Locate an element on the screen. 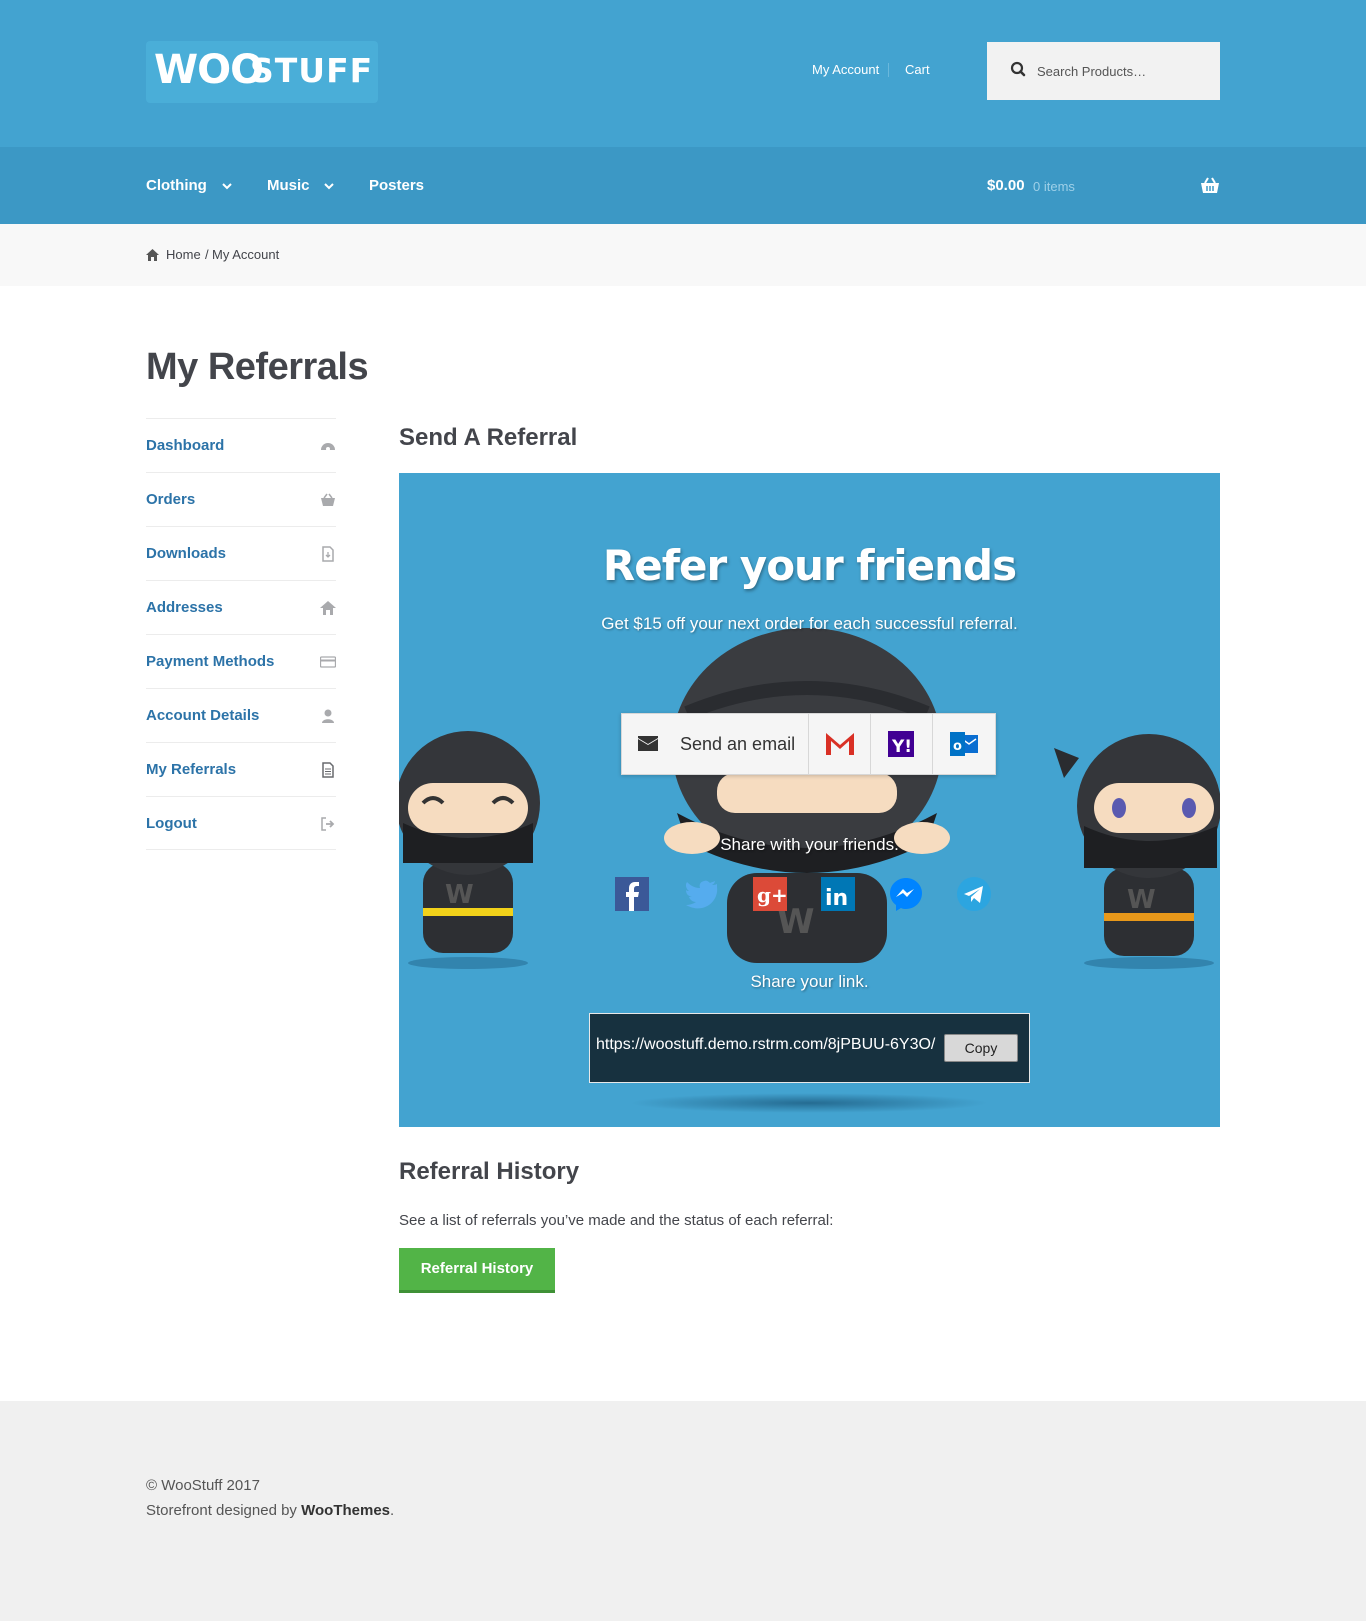 This screenshot has width=1366, height=1621. gmail-button is located at coordinates (839, 744).